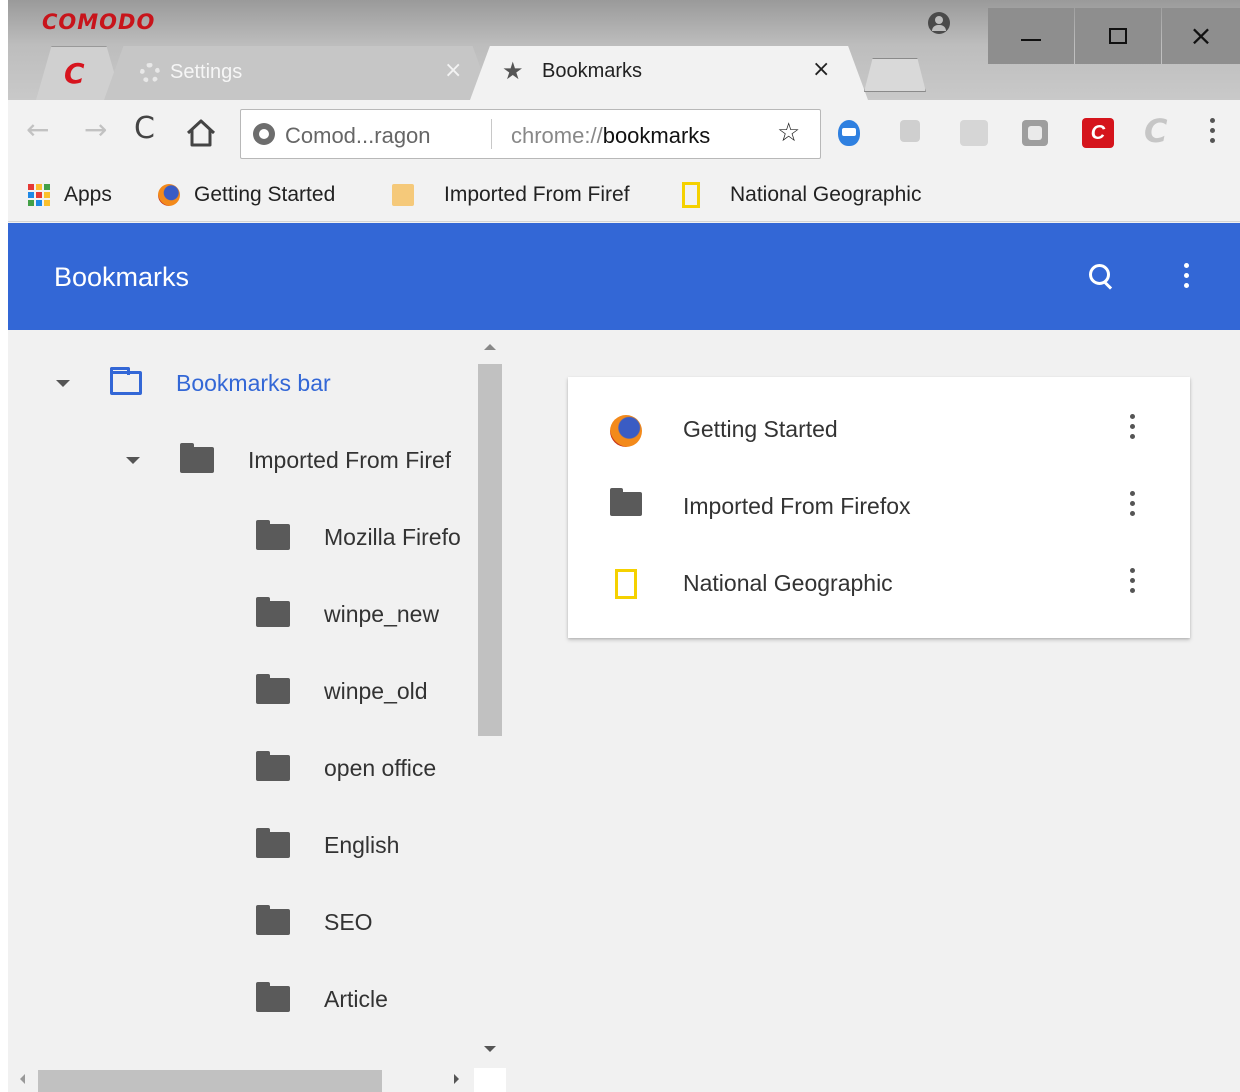 The image size is (1240, 1092). I want to click on minimize-icon, so click(1031, 40).